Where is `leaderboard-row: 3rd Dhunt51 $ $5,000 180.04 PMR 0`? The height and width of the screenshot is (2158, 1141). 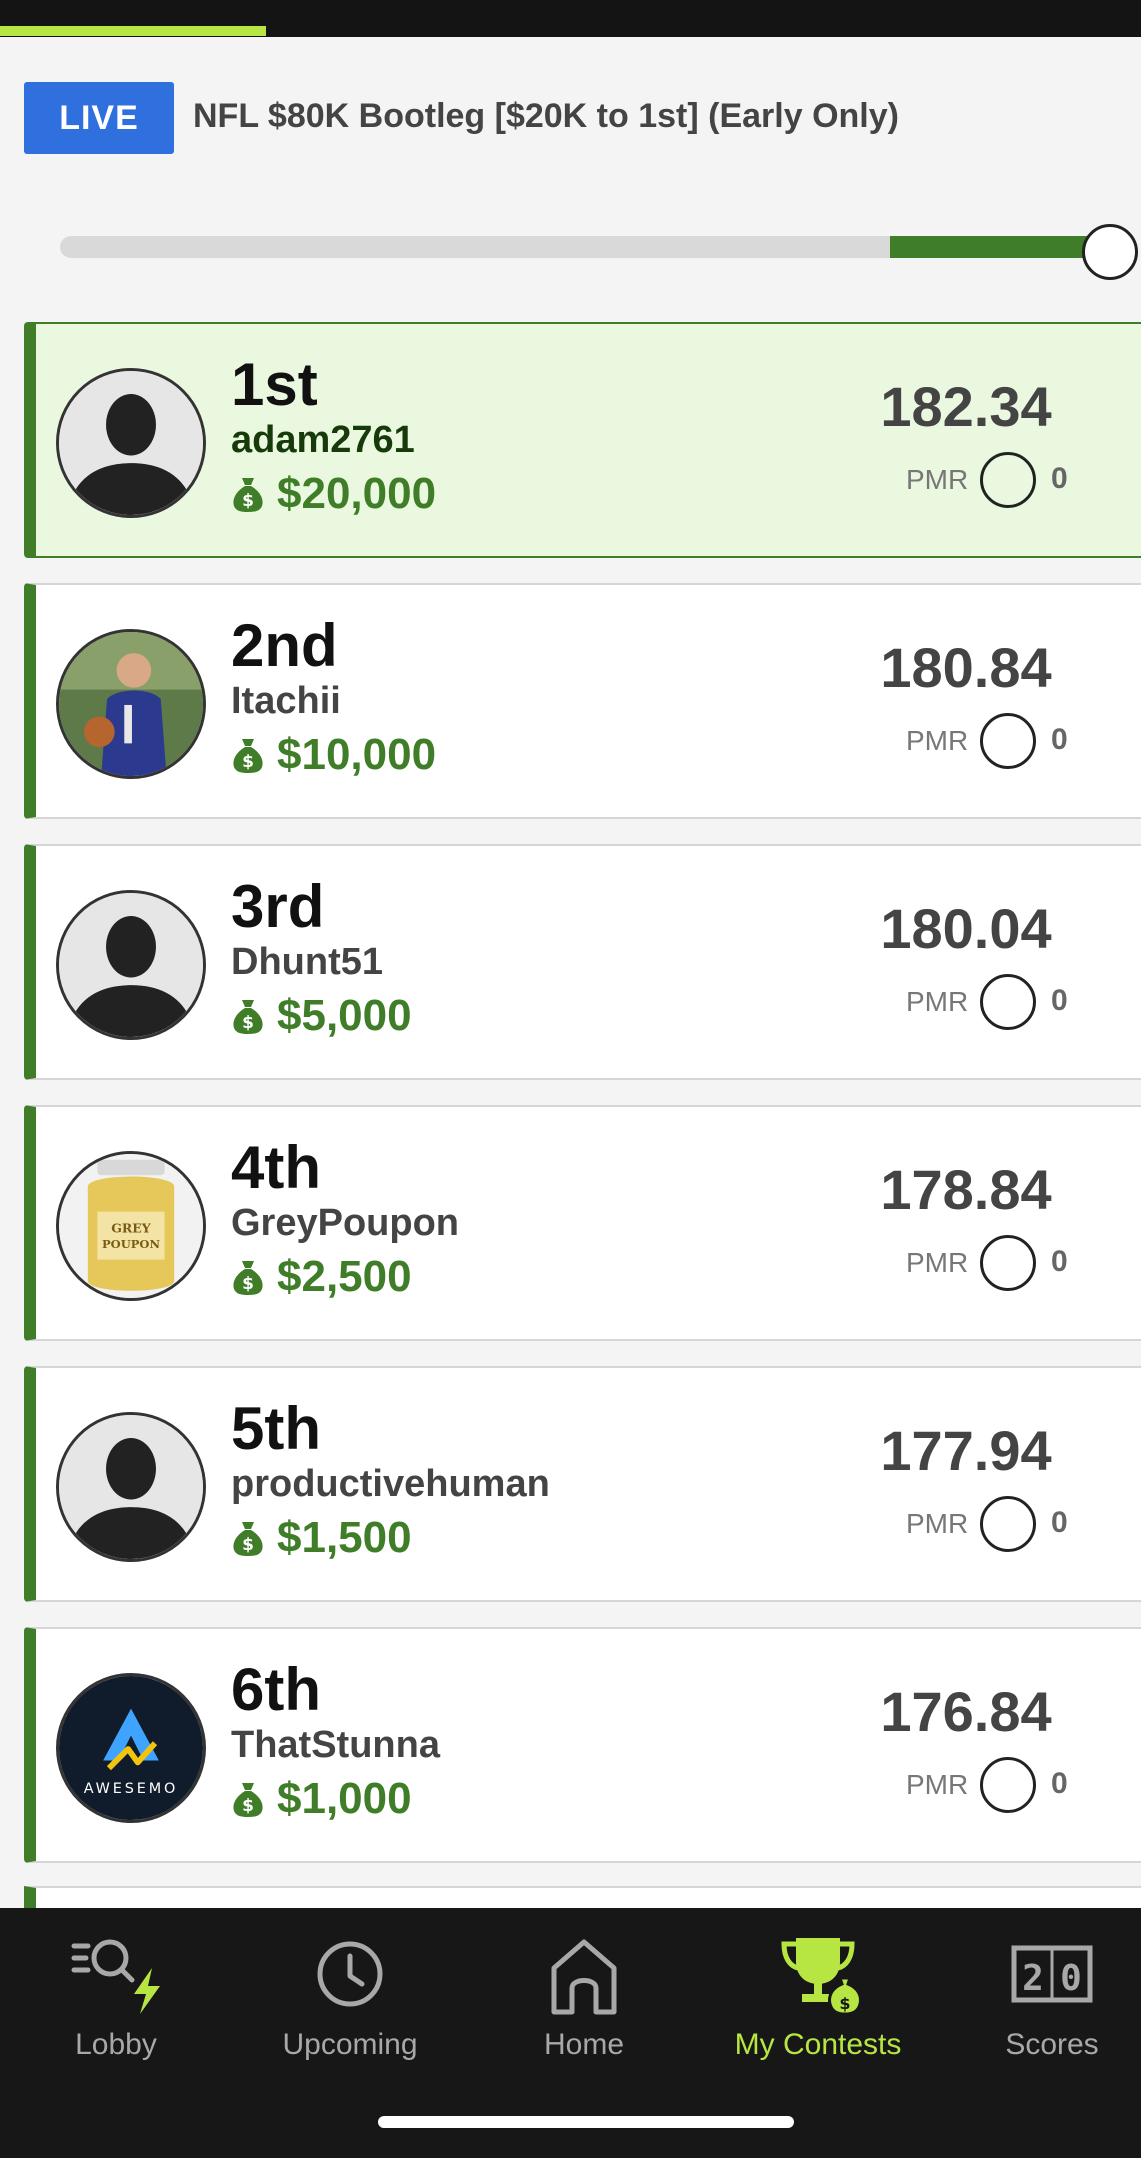 leaderboard-row: 3rd Dhunt51 $ $5,000 180.04 PMR 0 is located at coordinates (582, 962).